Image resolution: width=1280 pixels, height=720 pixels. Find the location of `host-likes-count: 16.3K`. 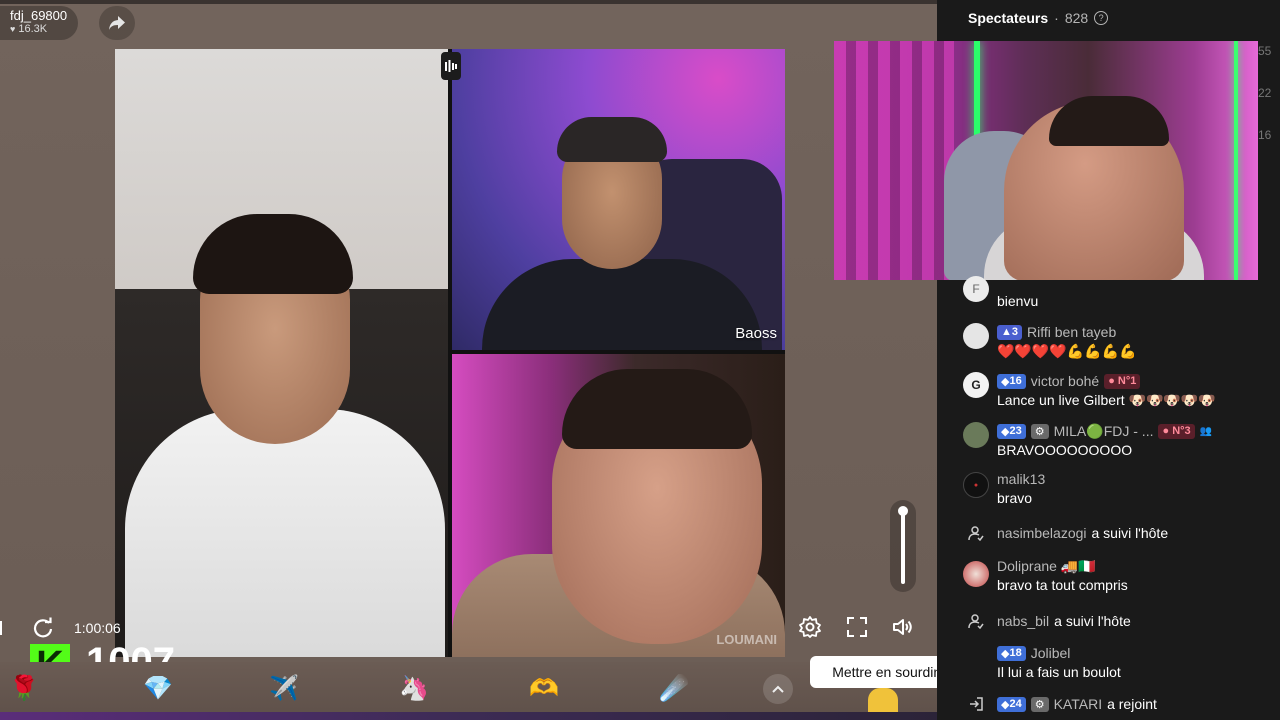

host-likes-count: 16.3K is located at coordinates (33, 29).